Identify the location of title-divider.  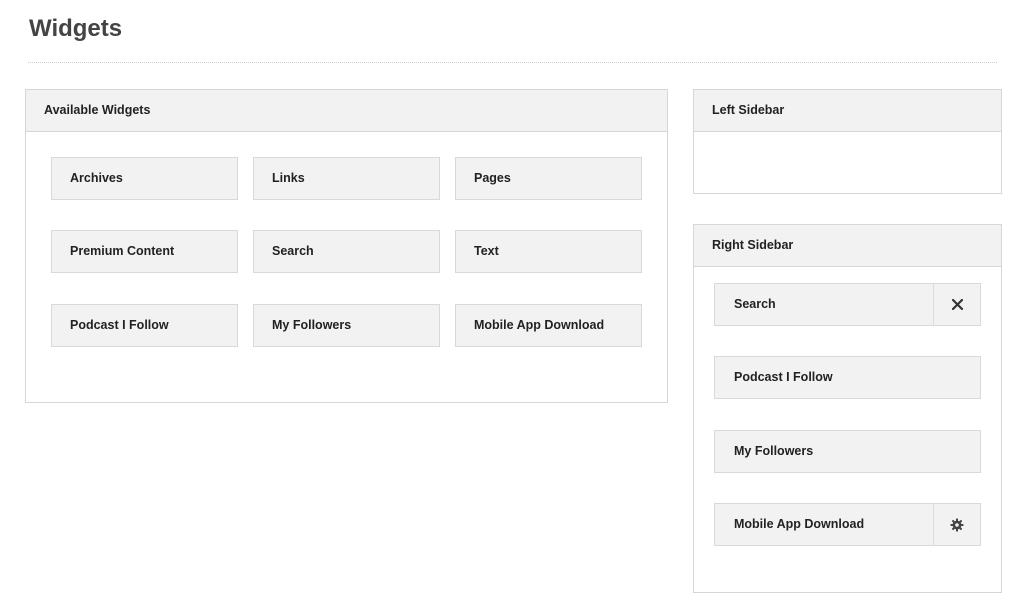
(512, 62).